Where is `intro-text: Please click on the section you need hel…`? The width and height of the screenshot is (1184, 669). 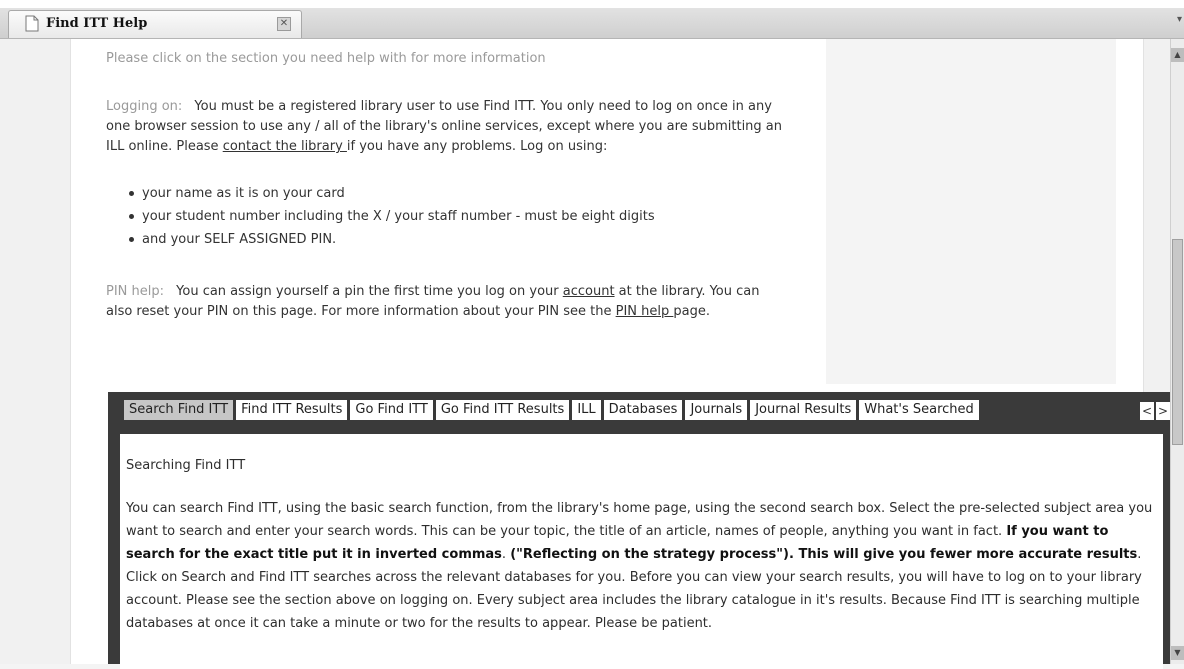
intro-text: Please click on the section you need hel… is located at coordinates (326, 58).